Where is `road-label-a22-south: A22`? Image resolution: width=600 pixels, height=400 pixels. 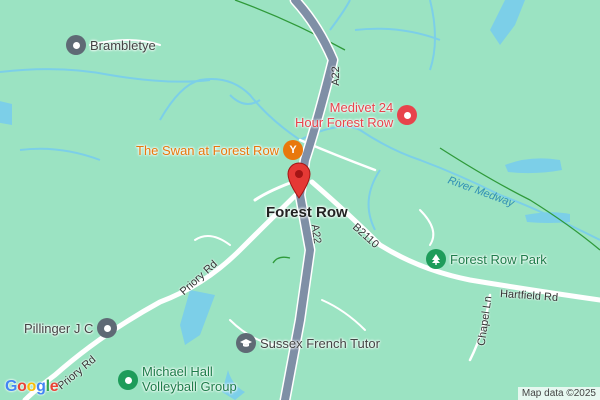 road-label-a22-south: A22 is located at coordinates (316, 234).